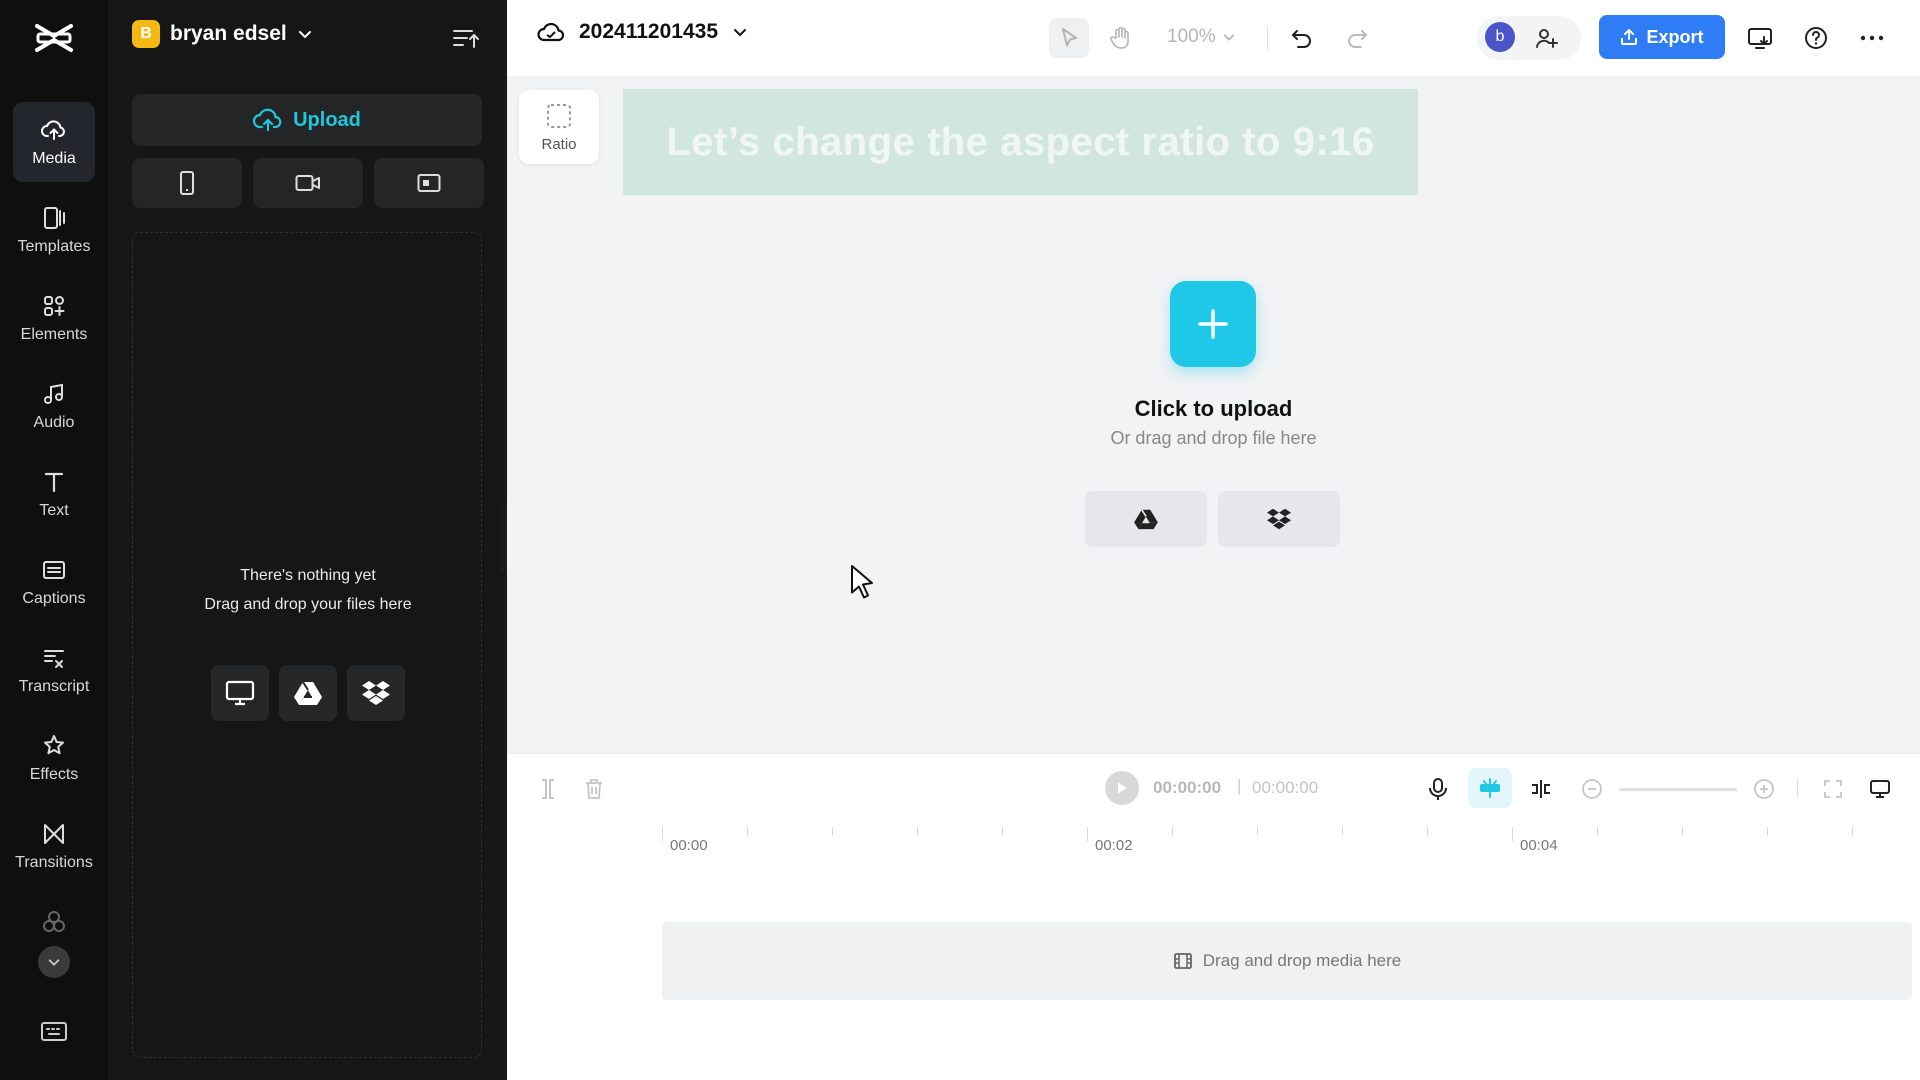 This screenshot has height=1080, width=1920. I want to click on record-button, so click(308, 183).